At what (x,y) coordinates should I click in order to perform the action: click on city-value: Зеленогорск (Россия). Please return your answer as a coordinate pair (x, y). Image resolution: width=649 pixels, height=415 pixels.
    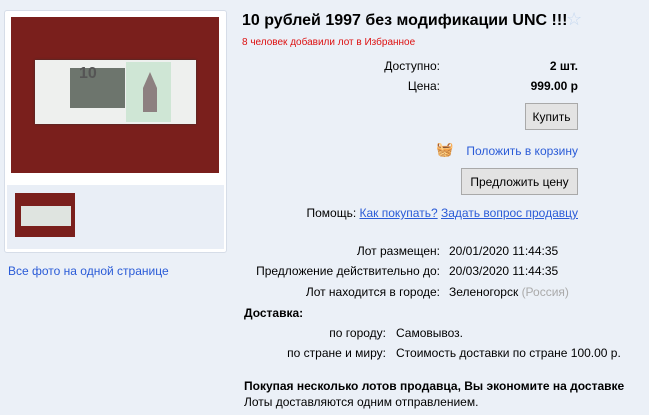
    Looking at the image, I should click on (509, 292).